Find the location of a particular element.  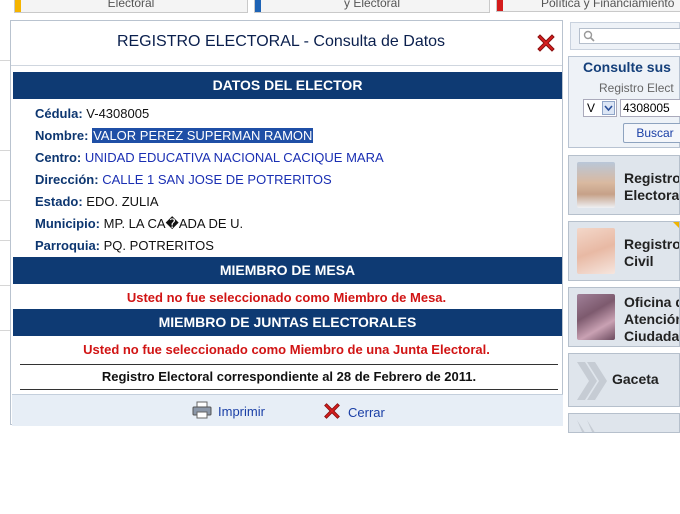

link-gaceta: Gaceta is located at coordinates (624, 380).